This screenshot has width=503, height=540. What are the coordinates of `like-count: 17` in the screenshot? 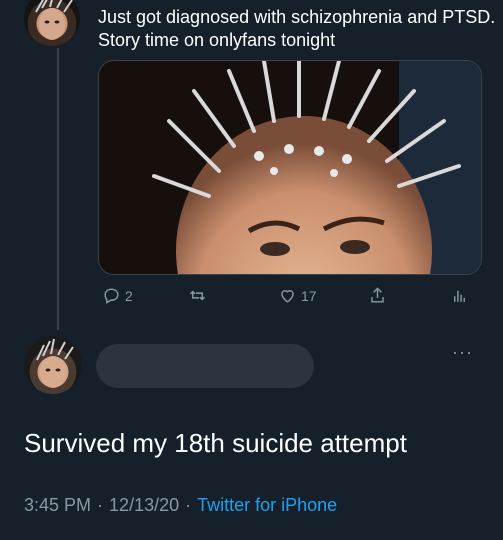 It's located at (309, 295).